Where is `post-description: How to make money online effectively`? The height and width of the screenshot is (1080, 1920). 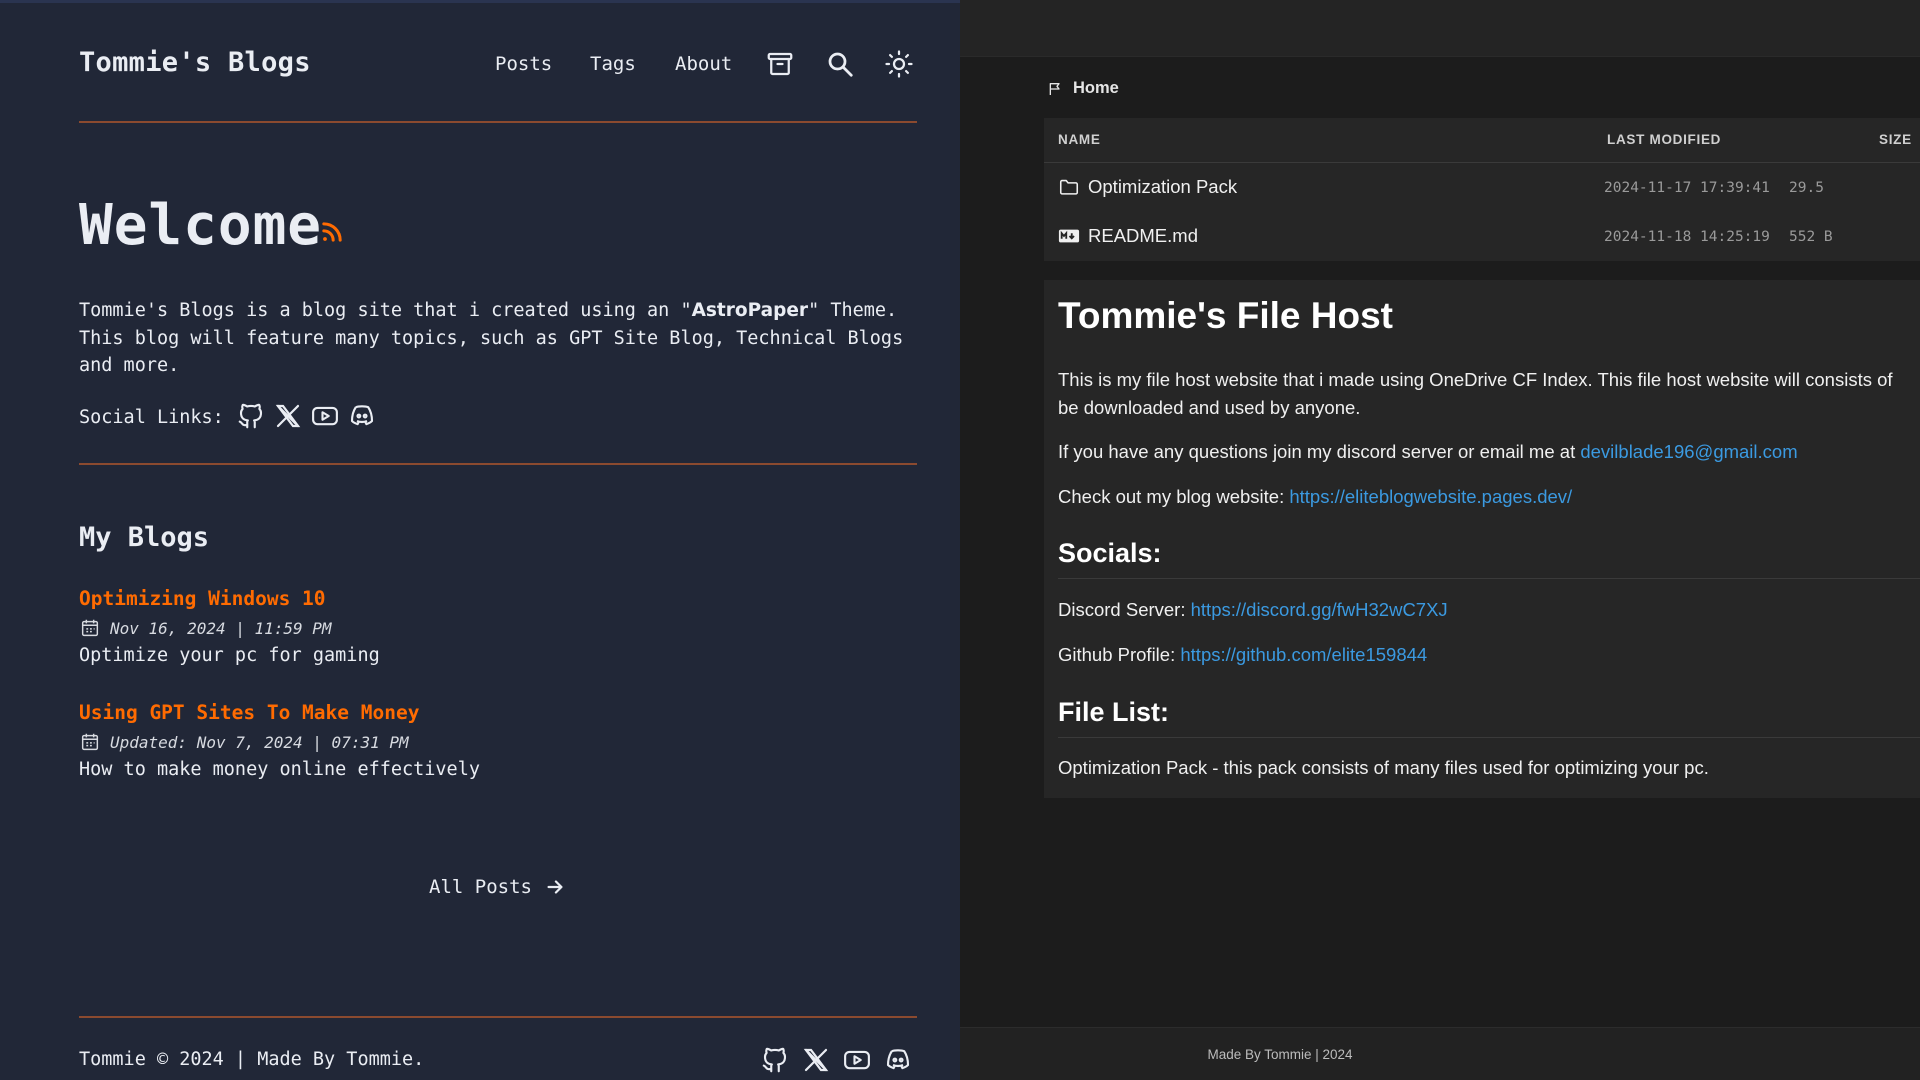
post-description: How to make money online effectively is located at coordinates (279, 769).